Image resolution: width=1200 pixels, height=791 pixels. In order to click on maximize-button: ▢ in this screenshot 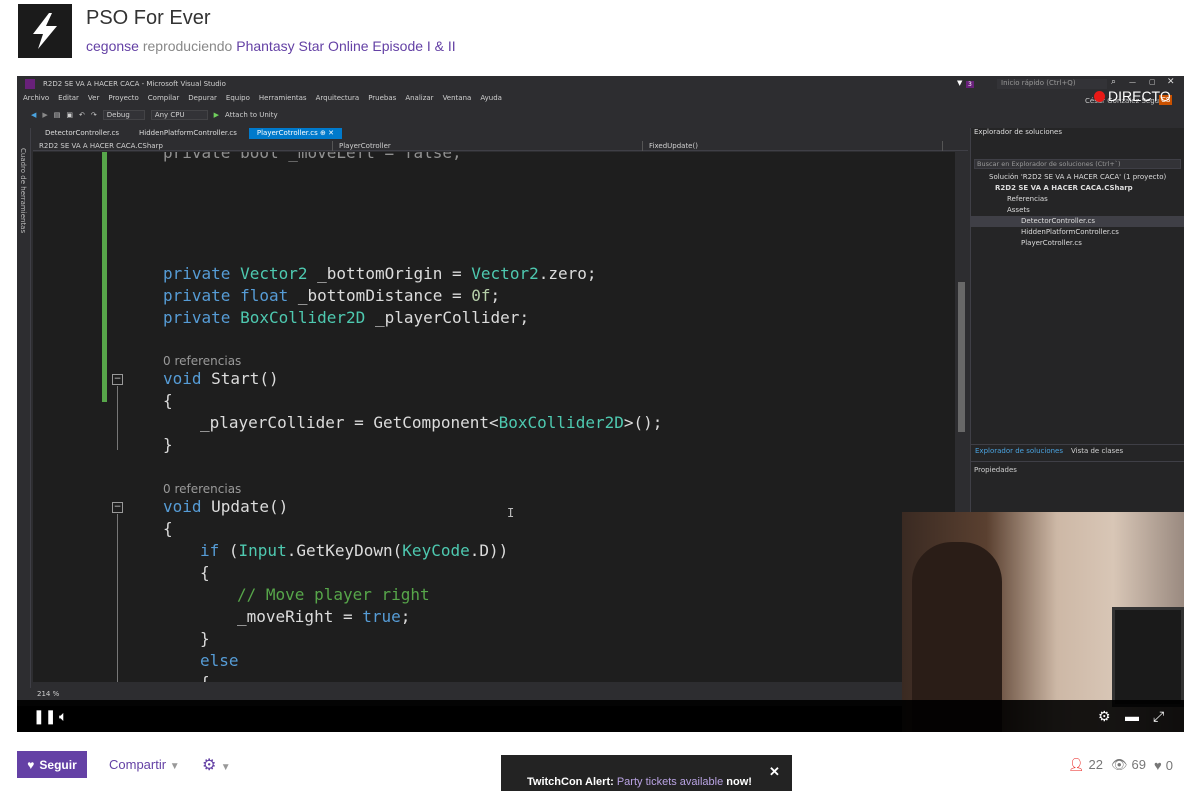, I will do `click(1152, 82)`.